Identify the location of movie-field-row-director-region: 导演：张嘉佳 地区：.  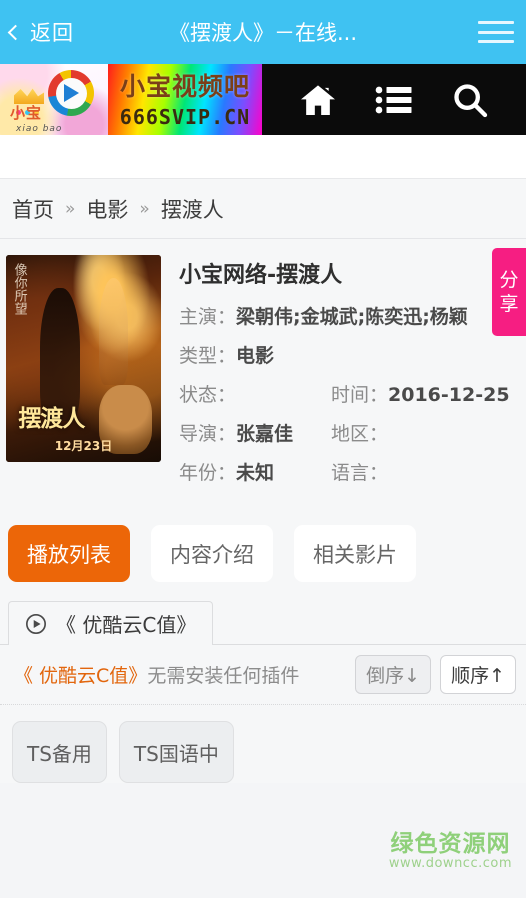
(347, 432).